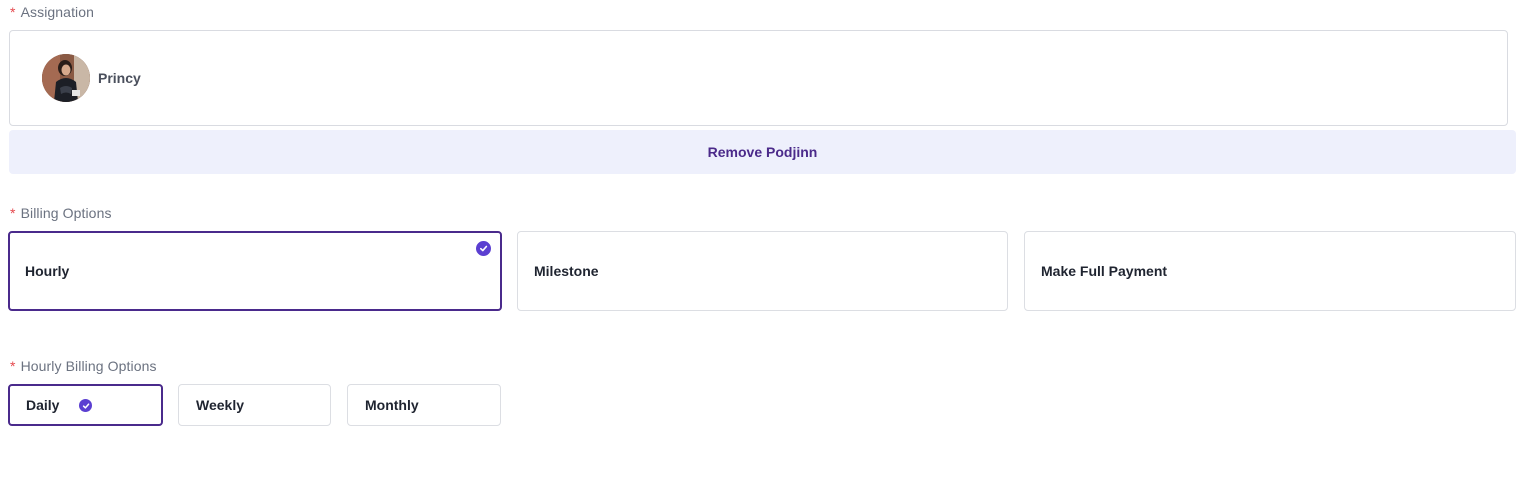 The height and width of the screenshot is (489, 1535). Describe the element at coordinates (47, 271) in the screenshot. I see `billing-option-label: Hourly` at that location.